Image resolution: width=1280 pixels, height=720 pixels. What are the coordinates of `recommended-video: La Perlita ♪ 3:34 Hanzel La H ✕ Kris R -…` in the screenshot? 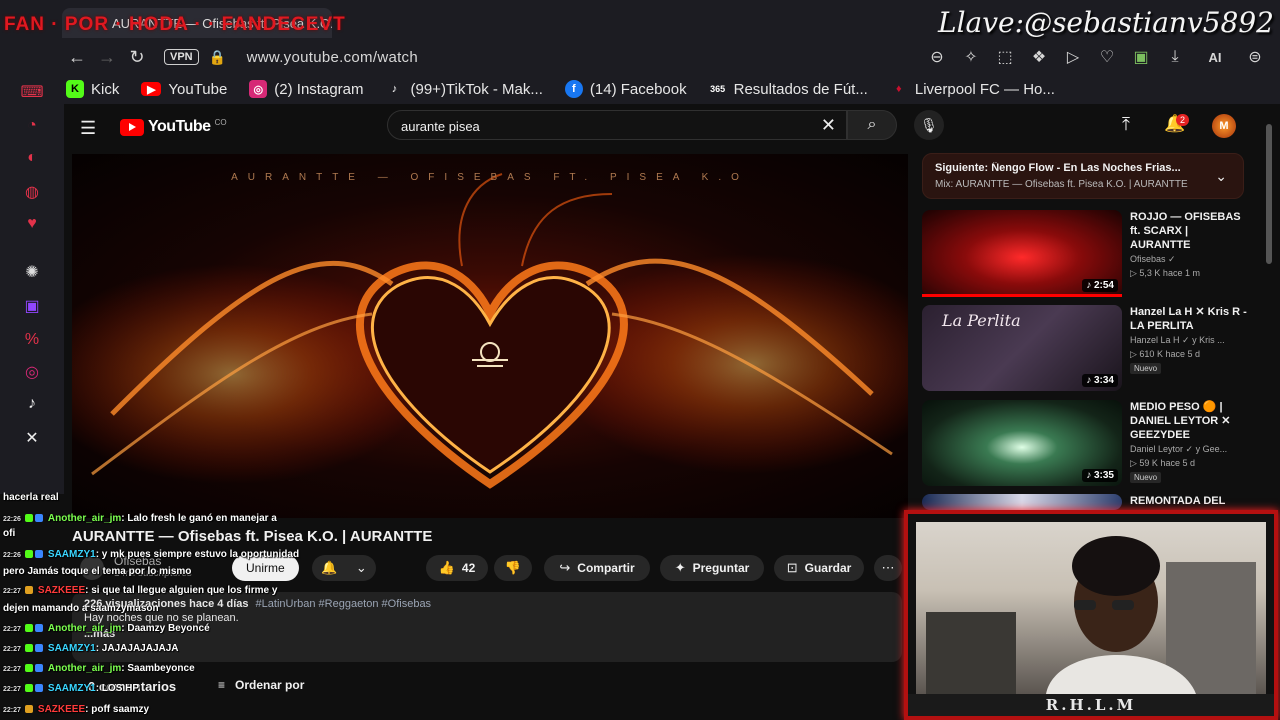 It's located at (1087, 351).